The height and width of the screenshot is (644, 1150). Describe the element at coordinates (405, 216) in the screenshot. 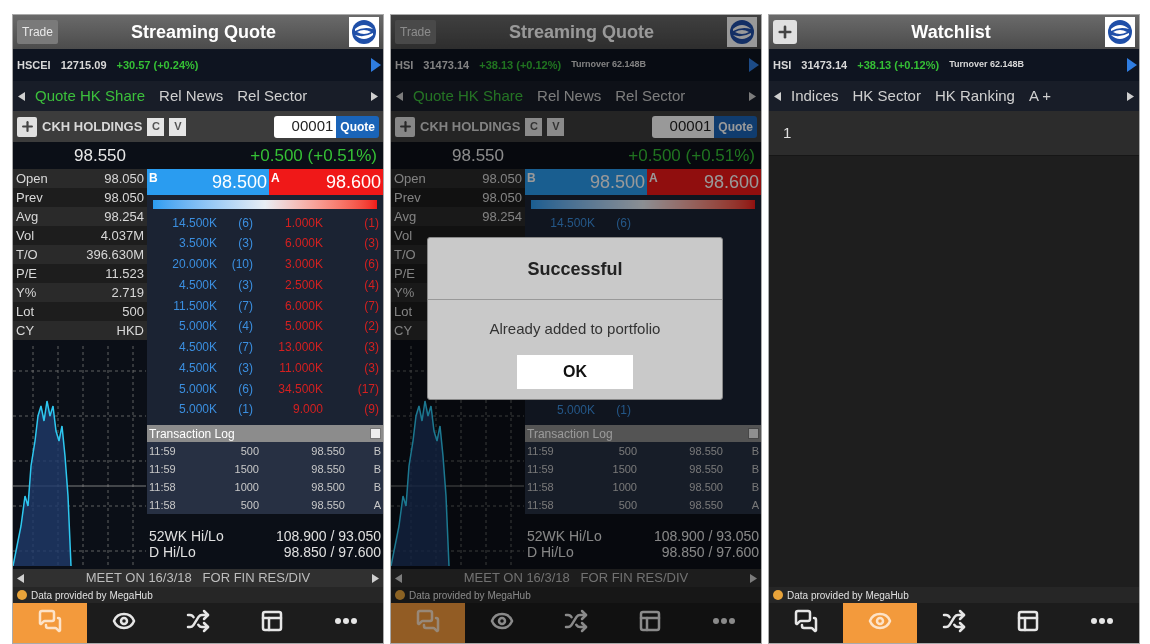

I see `stat-label: Avg` at that location.